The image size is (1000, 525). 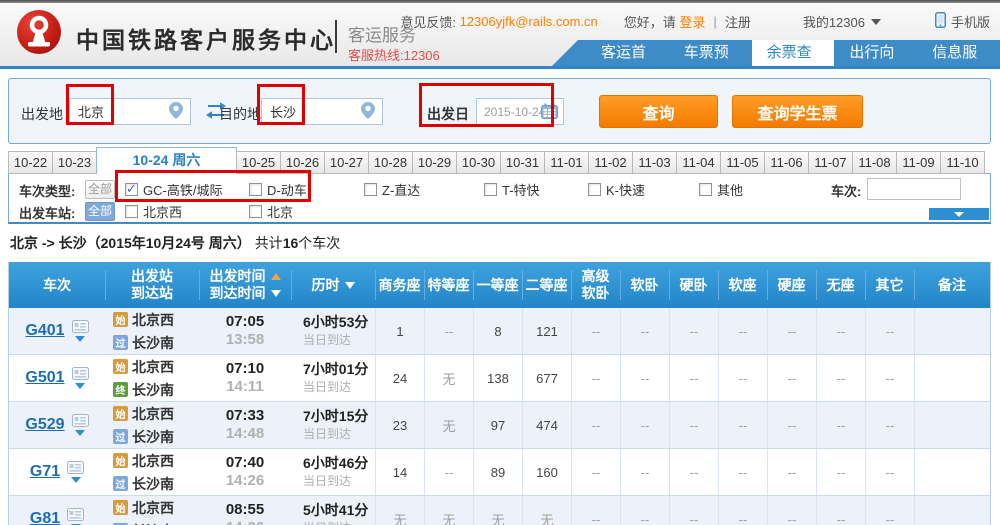 I want to click on depart-time: 08:55, so click(x=245, y=509).